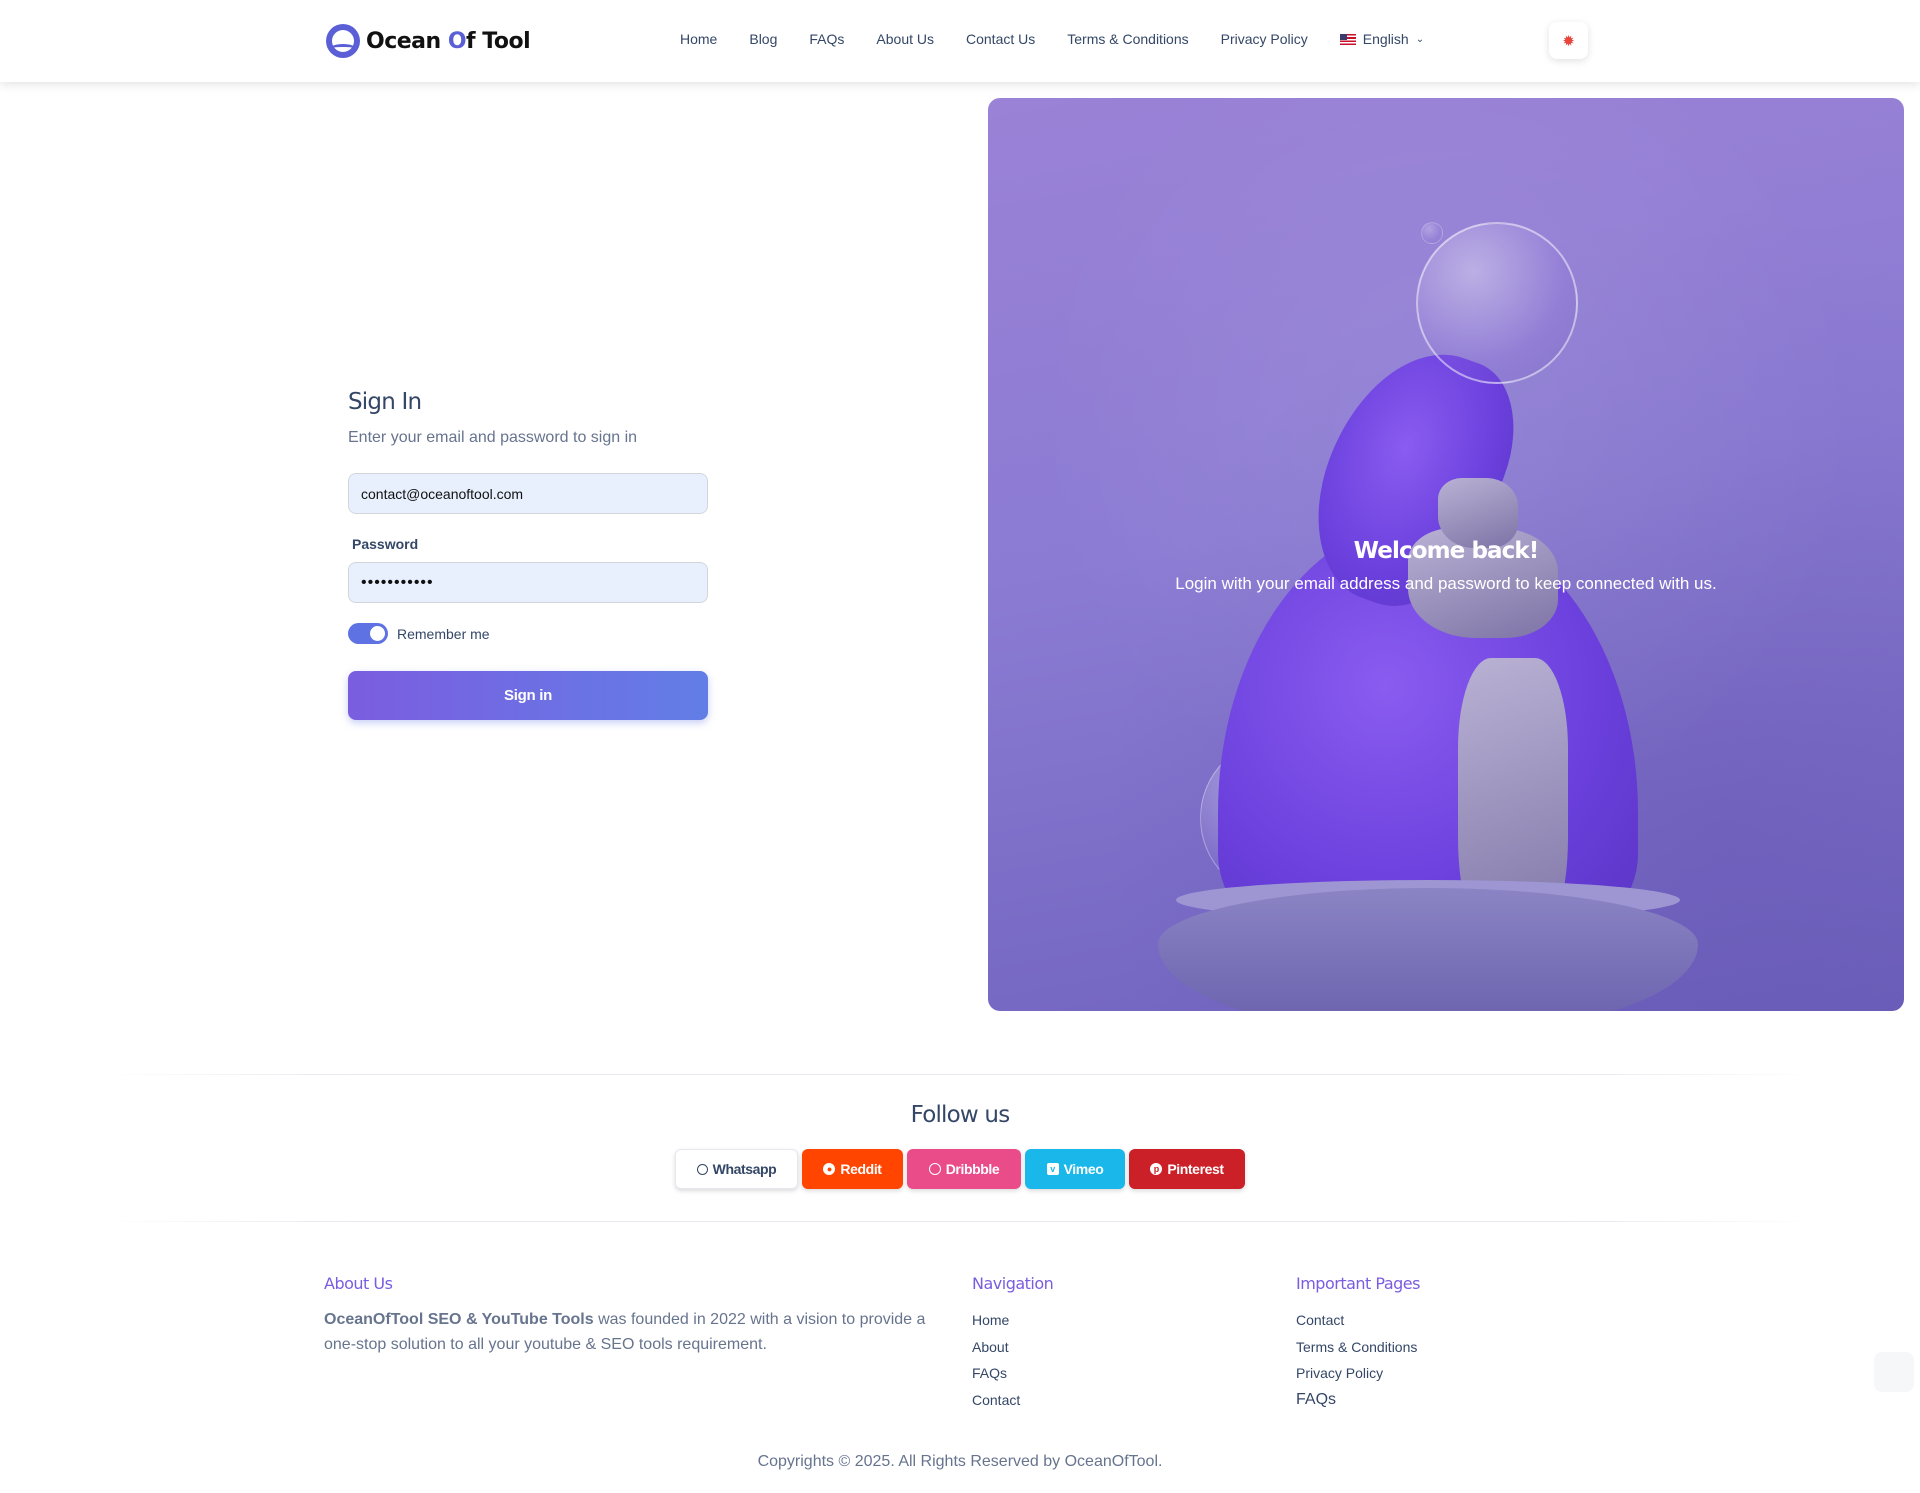  What do you see at coordinates (1358, 1283) in the screenshot?
I see `footer-important-title: Important Pages` at bounding box center [1358, 1283].